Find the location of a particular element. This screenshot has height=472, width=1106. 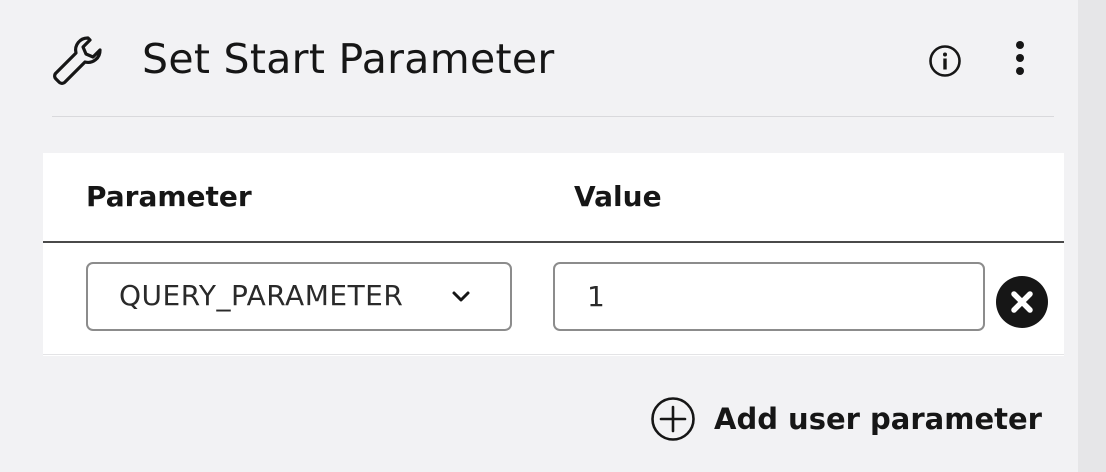

more-vertical-icon is located at coordinates (1020, 60).